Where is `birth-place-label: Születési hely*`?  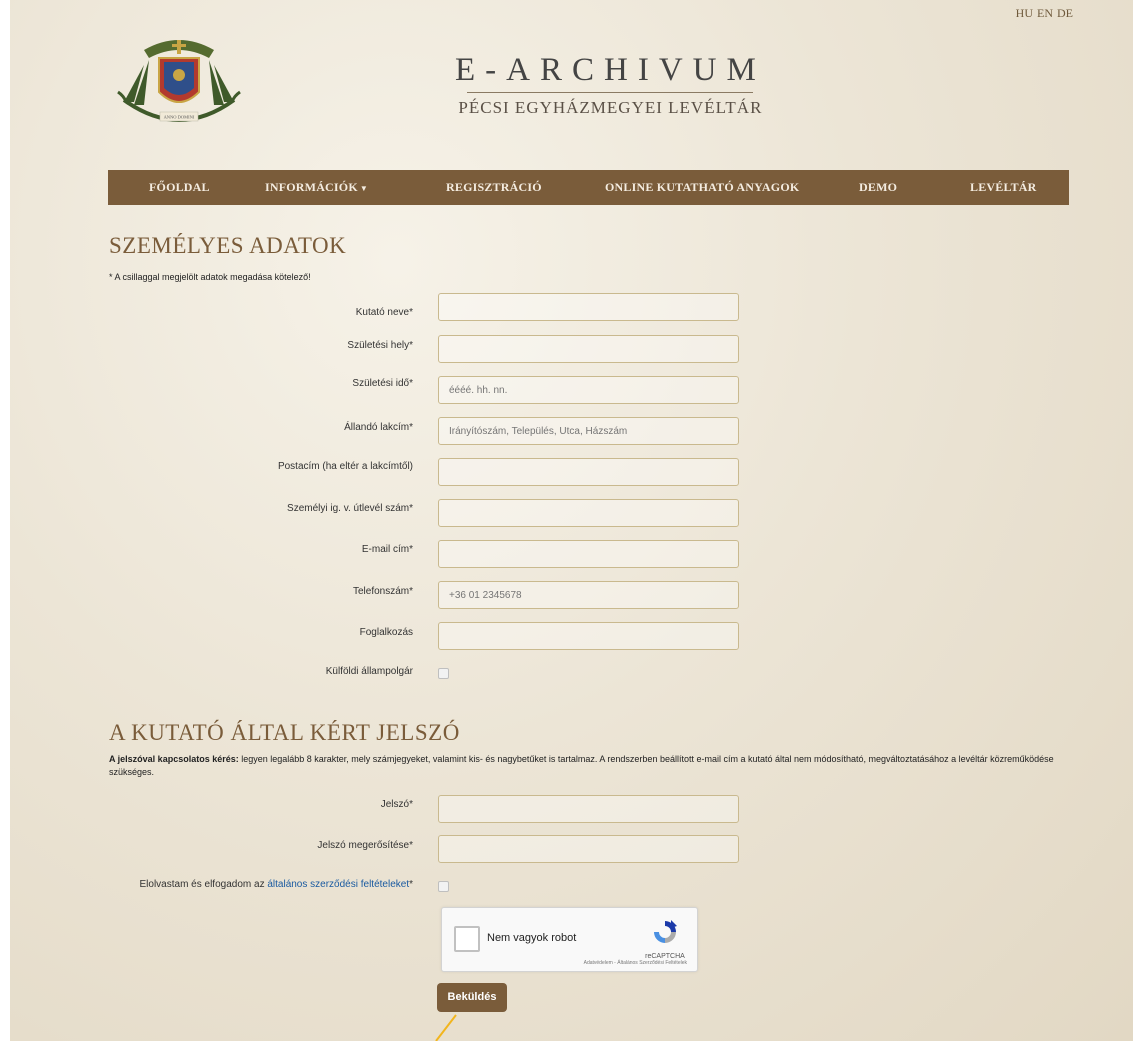 birth-place-label: Születési hely* is located at coordinates (380, 345).